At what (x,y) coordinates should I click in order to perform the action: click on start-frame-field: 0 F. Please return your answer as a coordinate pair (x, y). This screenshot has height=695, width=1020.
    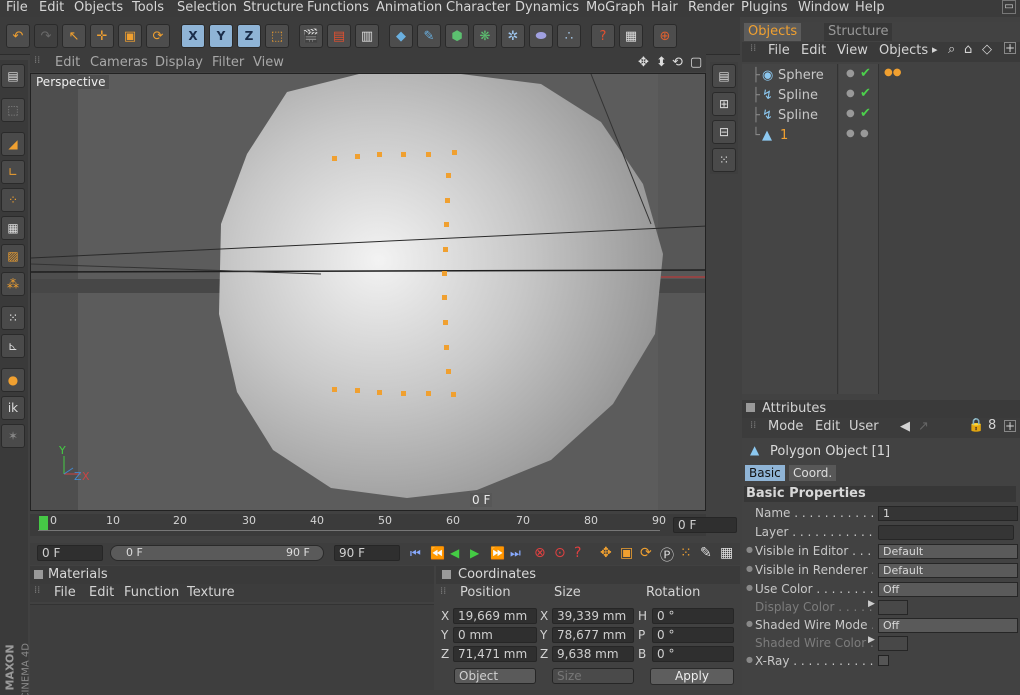
    Looking at the image, I should click on (70, 553).